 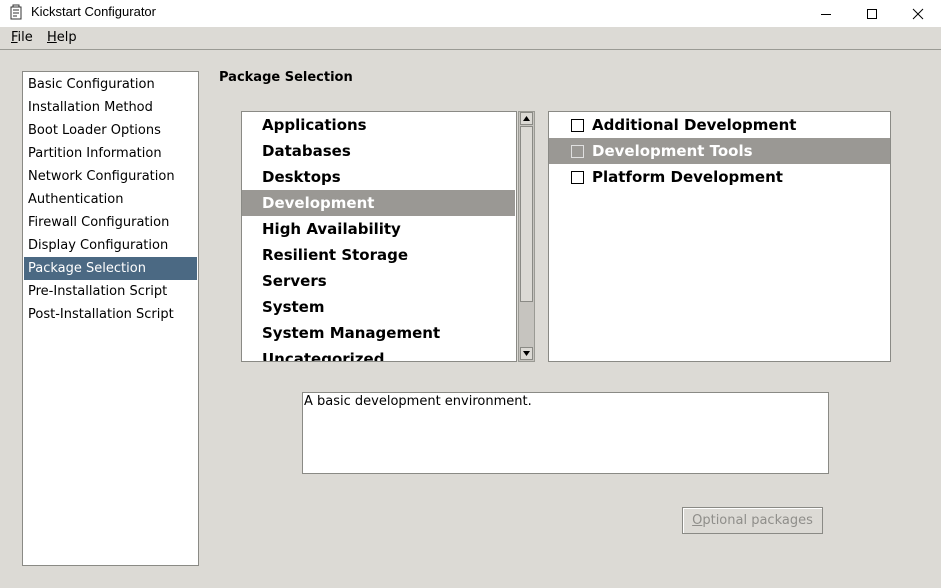 I want to click on kickstart-app-icon, so click(x=16, y=12).